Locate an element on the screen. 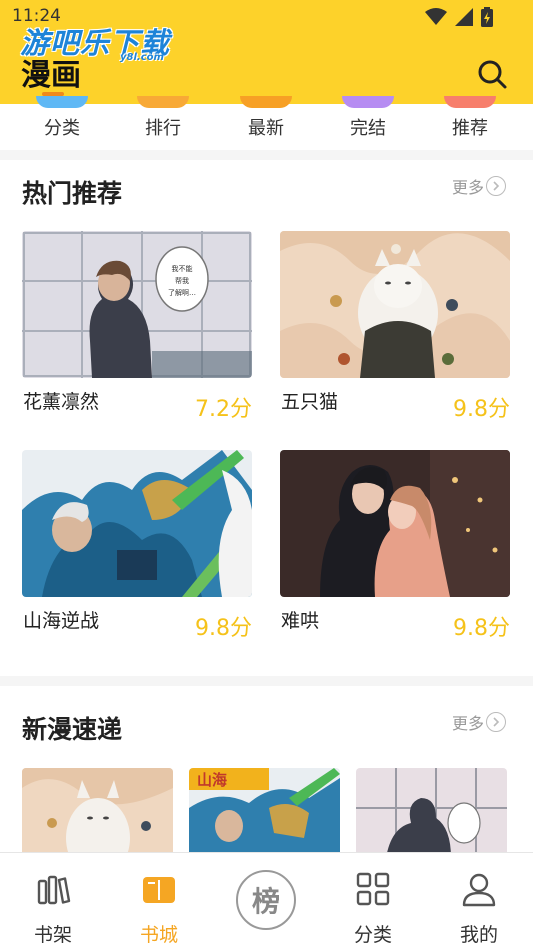 The image size is (533, 948). nav-item-category: 分类 is located at coordinates (373, 900).